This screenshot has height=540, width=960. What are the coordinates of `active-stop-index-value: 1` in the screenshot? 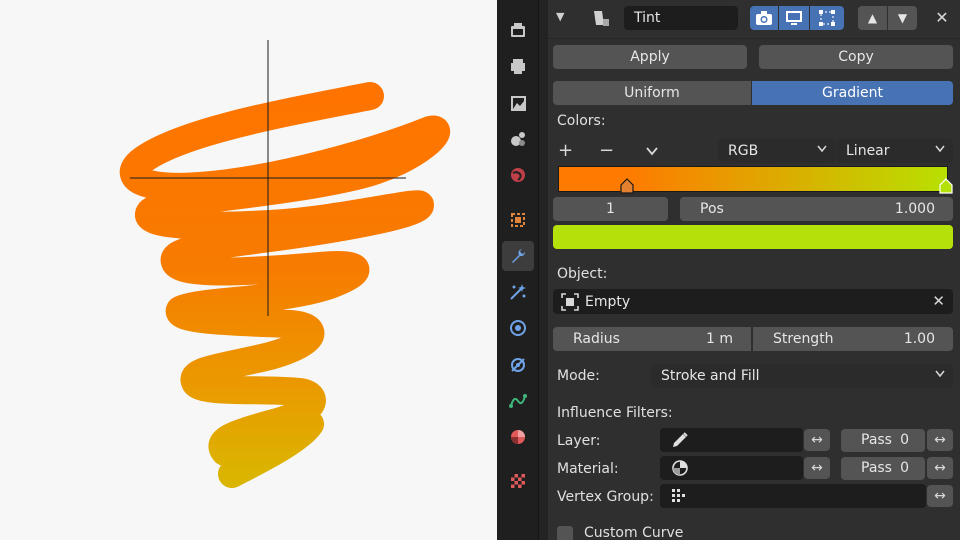 It's located at (610, 209).